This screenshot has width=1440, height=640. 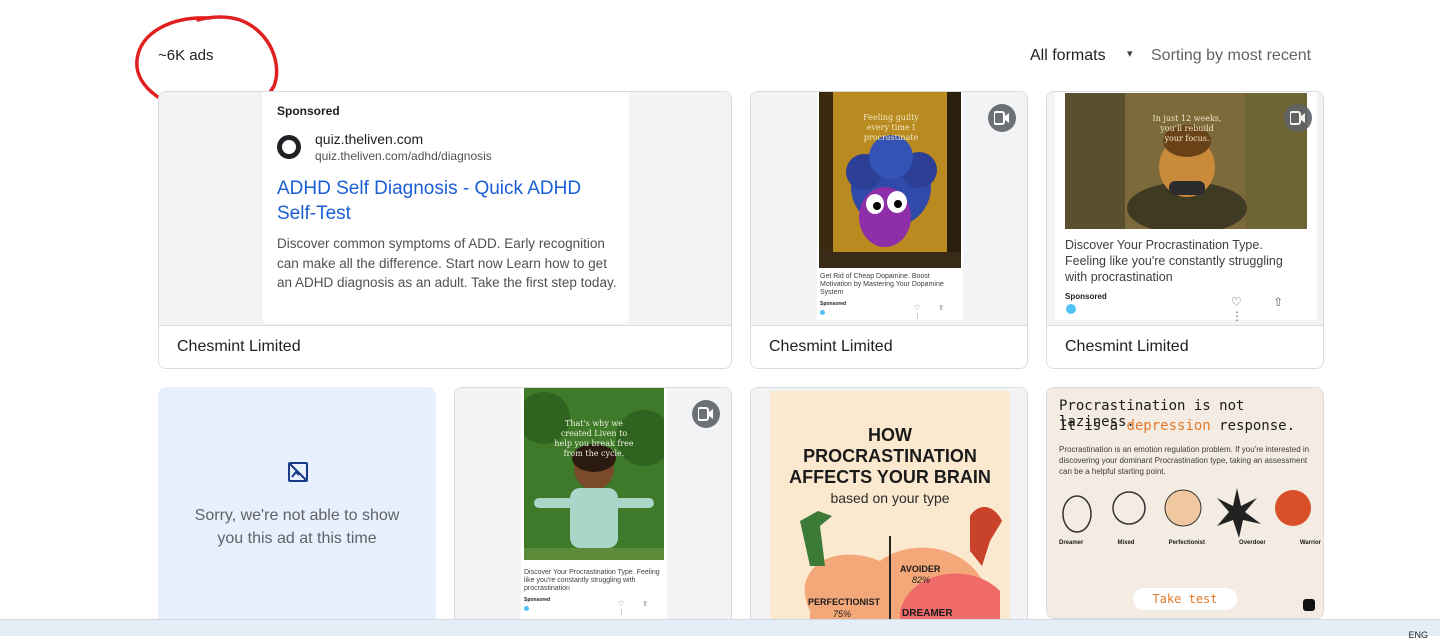 What do you see at coordinates (297, 538) in the screenshot?
I see `unavailable-line-2: you this ad at this time` at bounding box center [297, 538].